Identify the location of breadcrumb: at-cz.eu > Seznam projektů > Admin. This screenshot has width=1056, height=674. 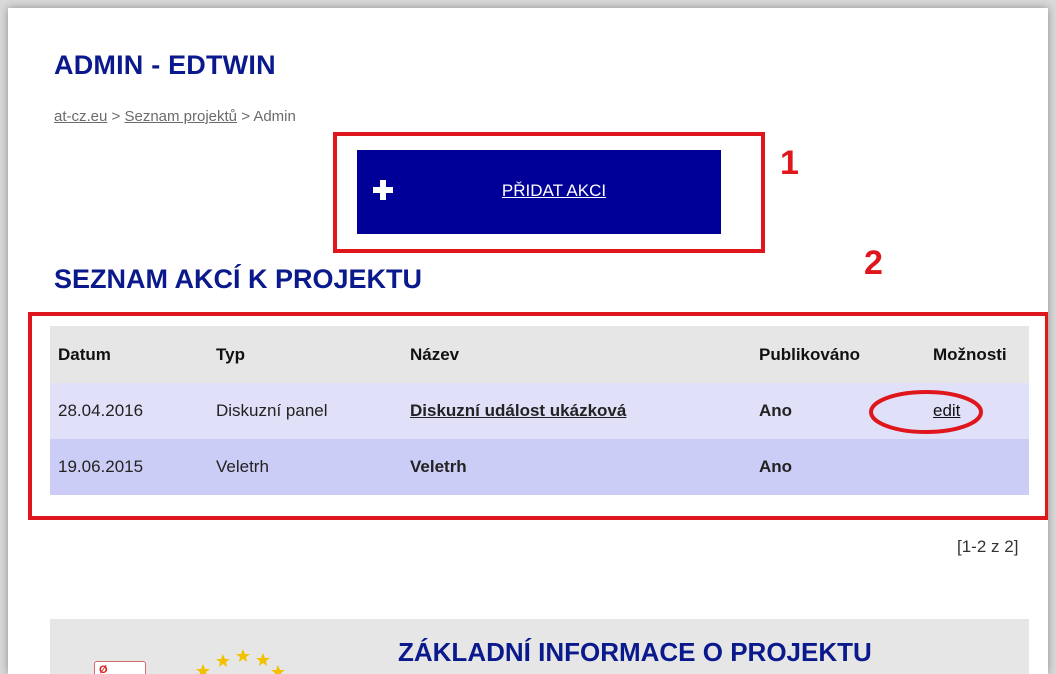
(175, 116).